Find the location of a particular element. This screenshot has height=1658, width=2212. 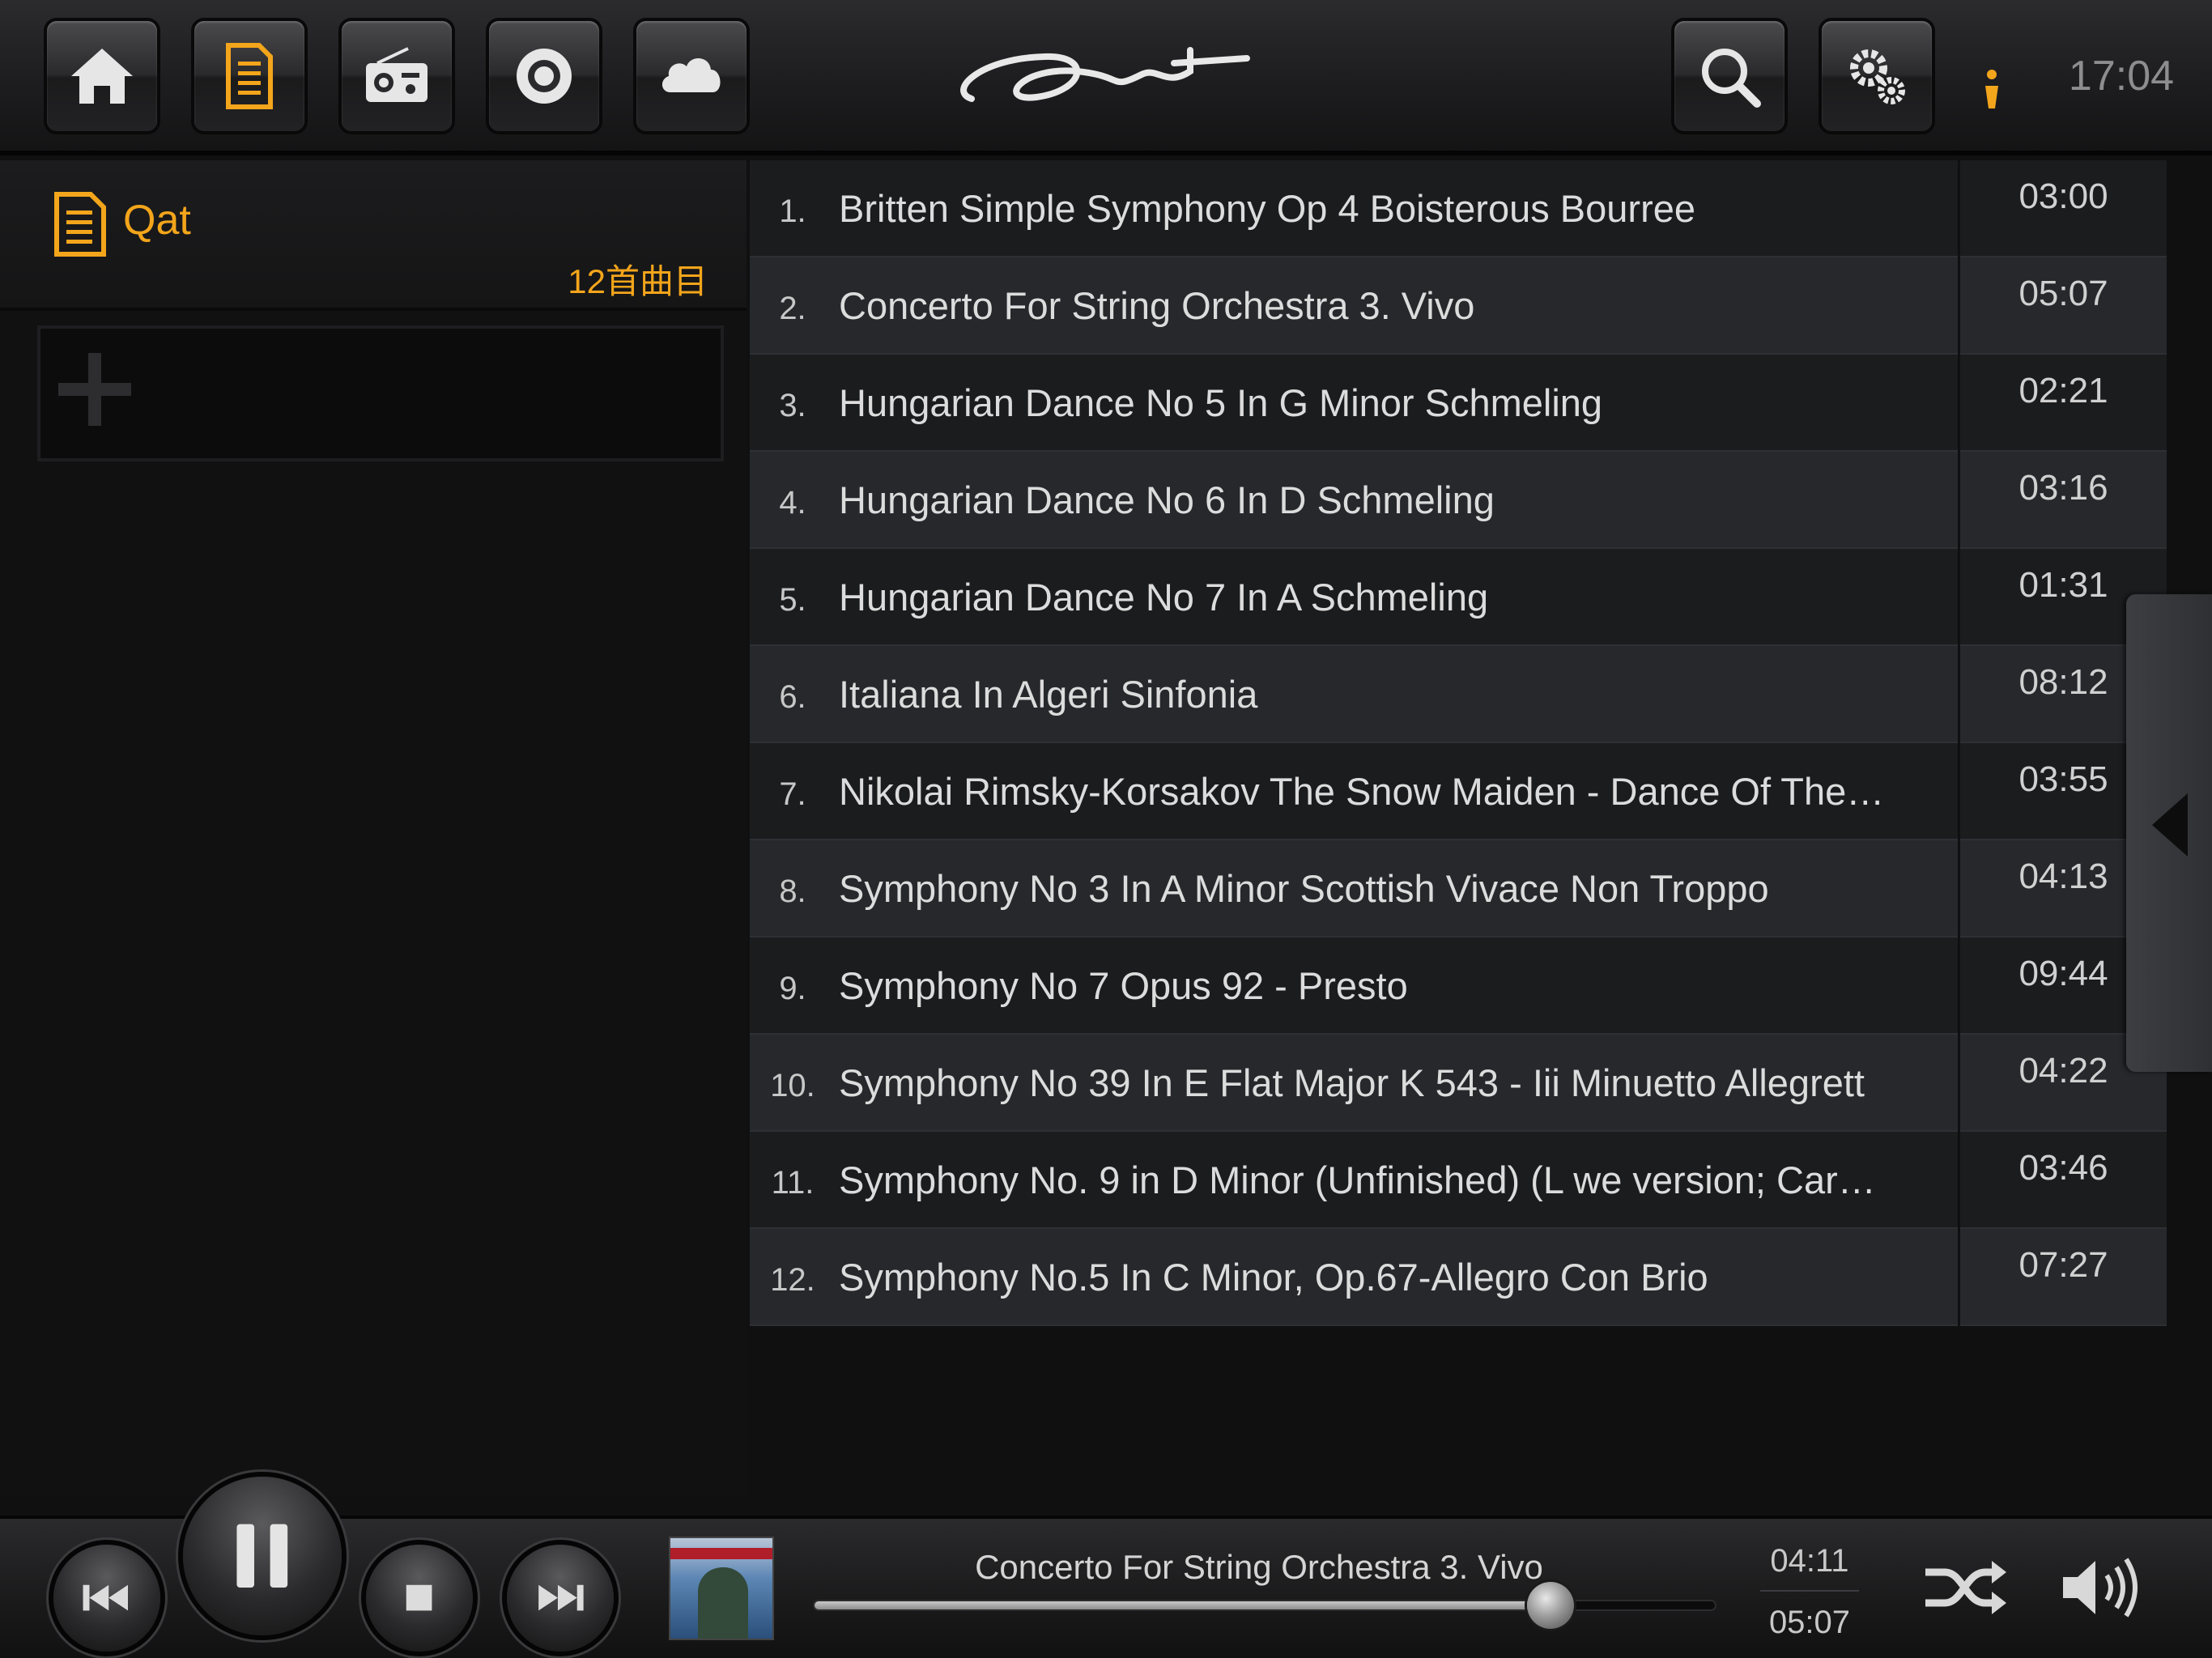

track-duration: 03:46 is located at coordinates (2063, 1168).